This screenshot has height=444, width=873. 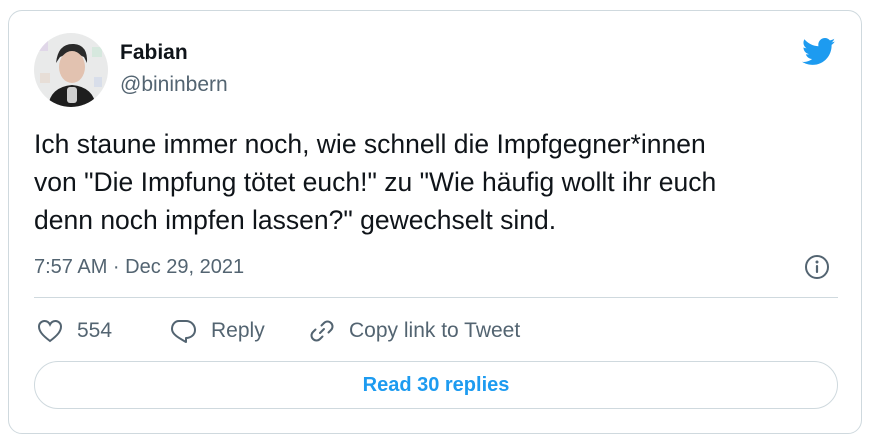 I want to click on author-handle: @bininbern, so click(x=174, y=85).